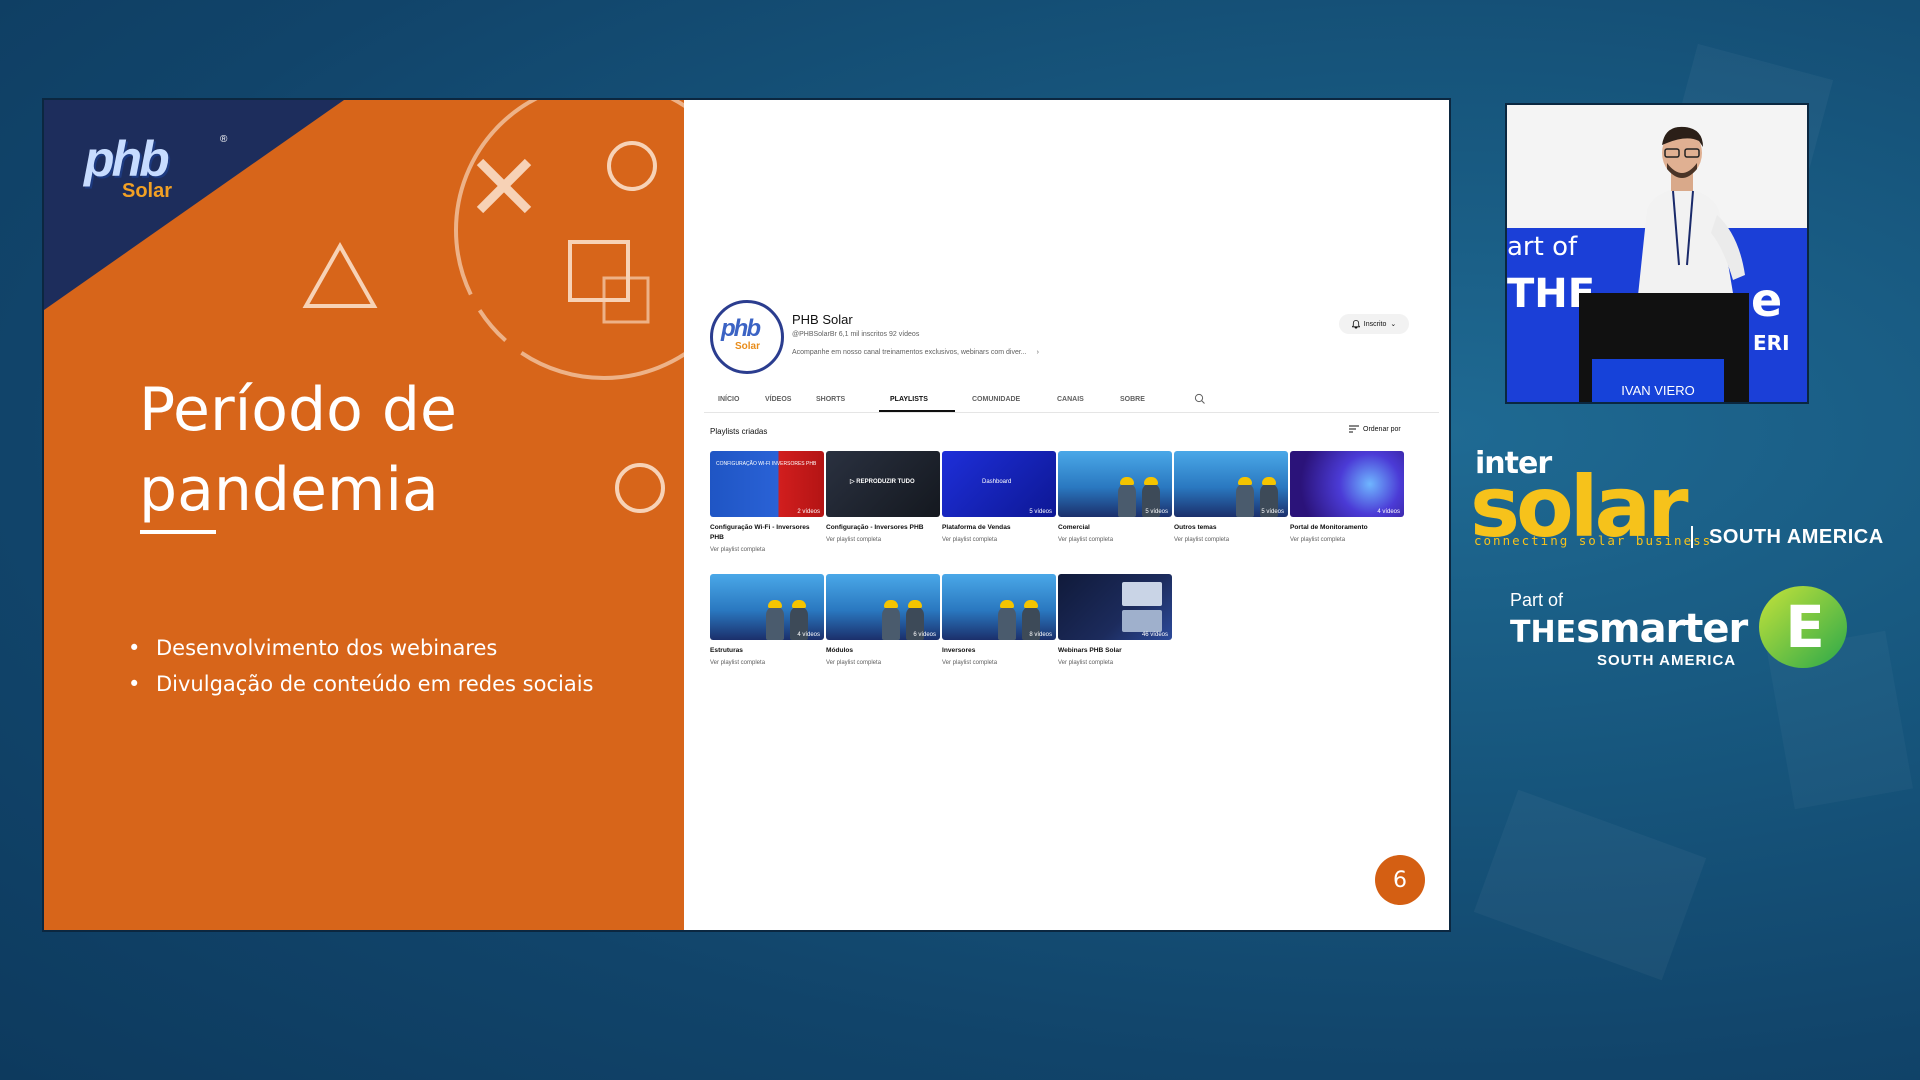  Describe the element at coordinates (1593, 540) in the screenshot. I see `intersolar-tagline: connecting solar business` at that location.